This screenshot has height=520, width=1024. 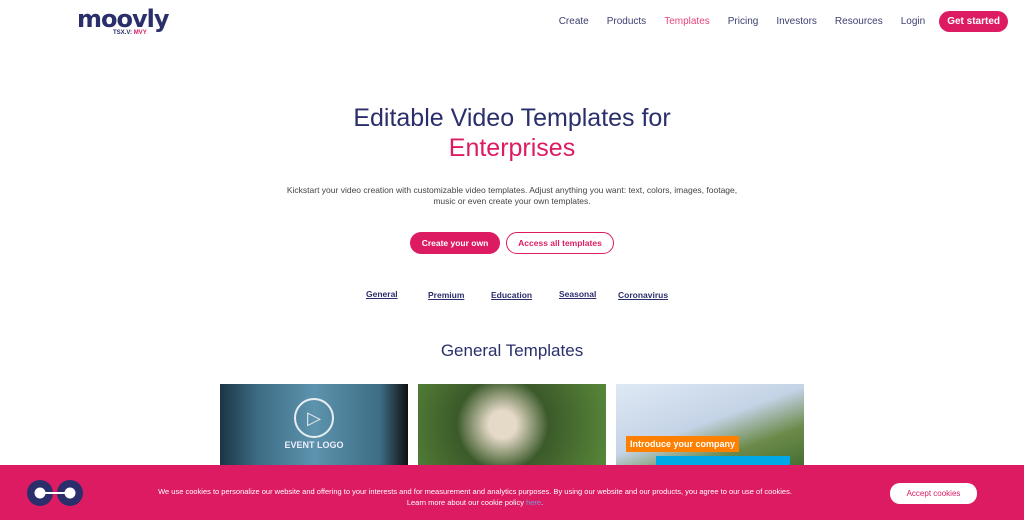 What do you see at coordinates (512, 350) in the screenshot?
I see `section-title: General Templates` at bounding box center [512, 350].